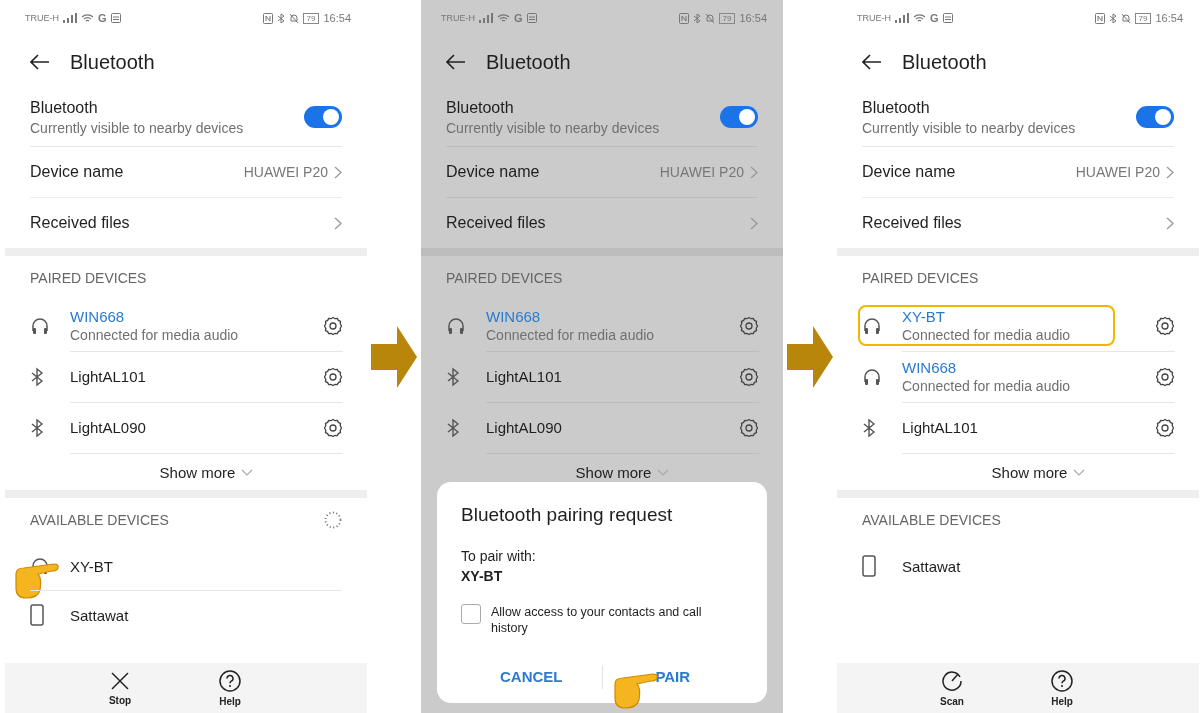 The height and width of the screenshot is (713, 1201). I want to click on checkbox-label: Allow access to your contacts and call history, so click(597, 620).